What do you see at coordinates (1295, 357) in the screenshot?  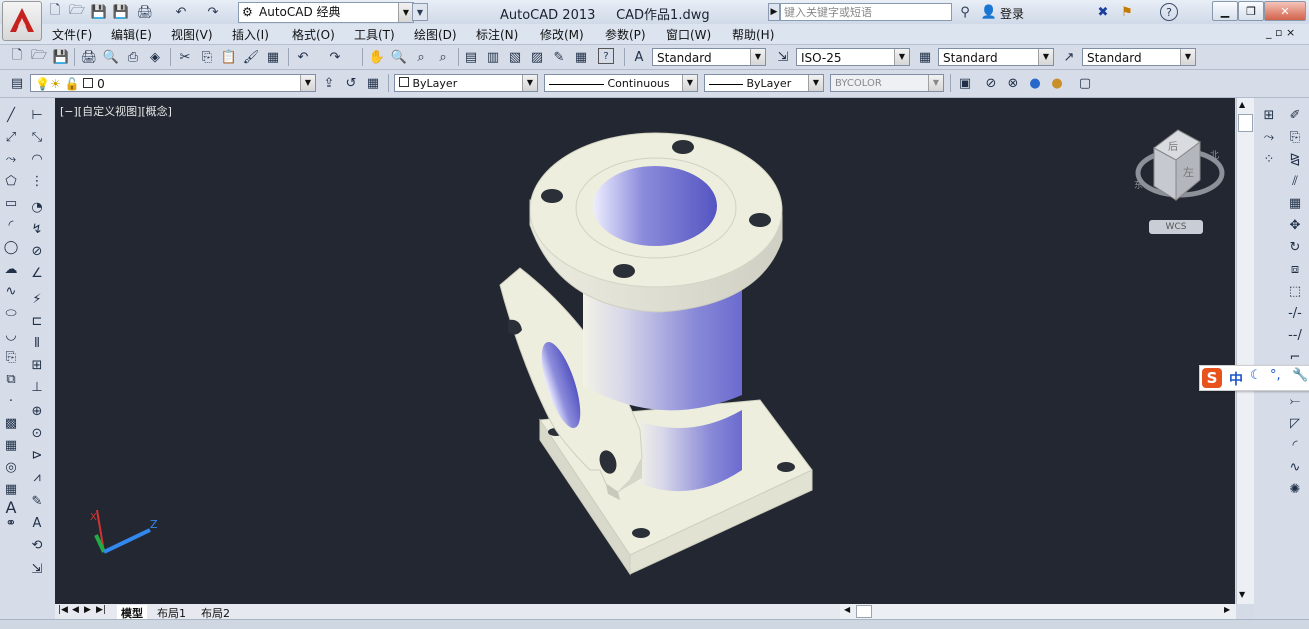 I see `break-icon: ⌐` at bounding box center [1295, 357].